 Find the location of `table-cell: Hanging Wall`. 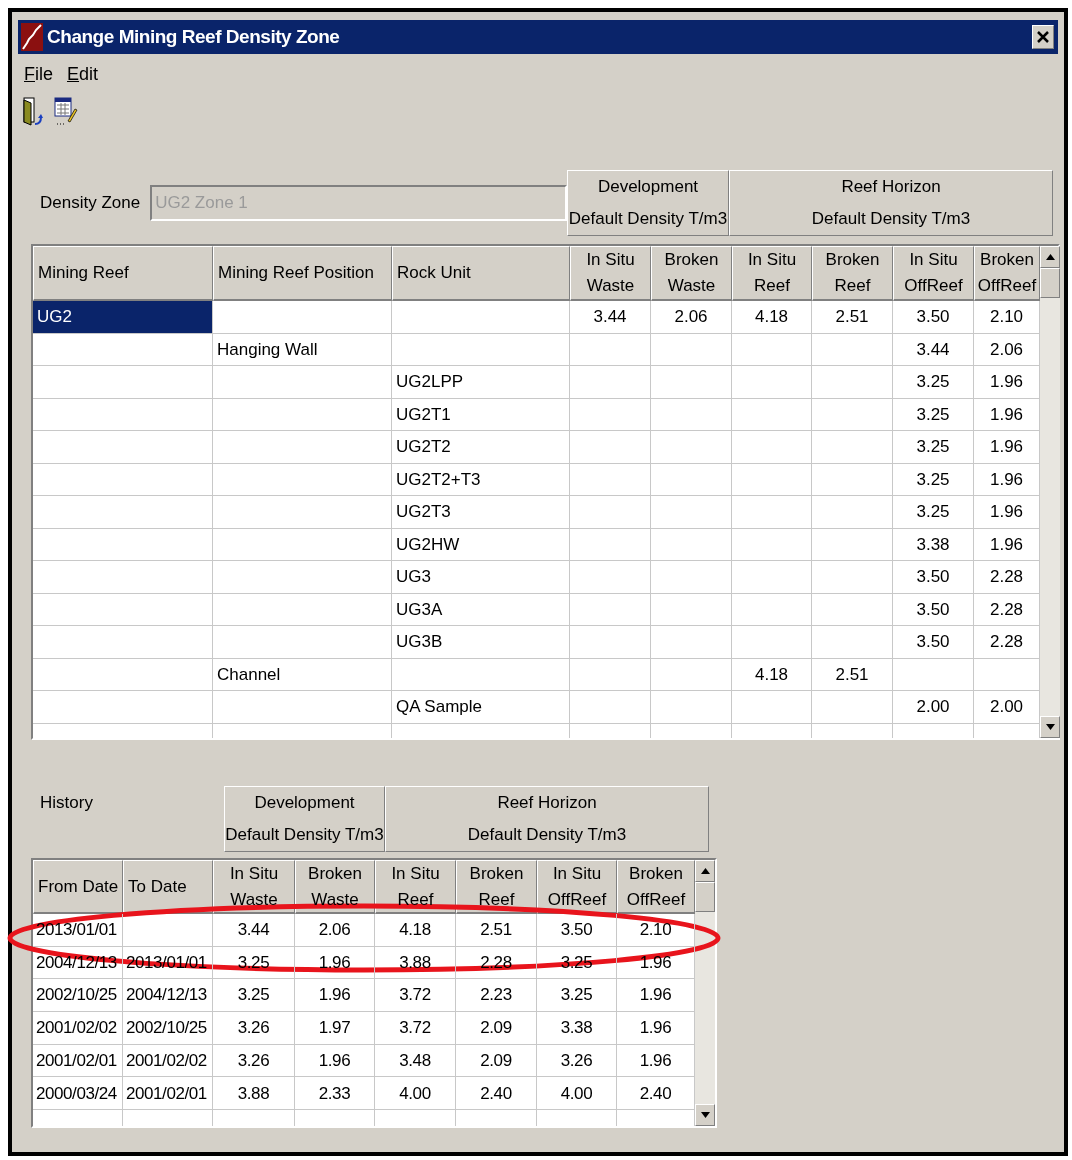

table-cell: Hanging Wall is located at coordinates (302, 349).